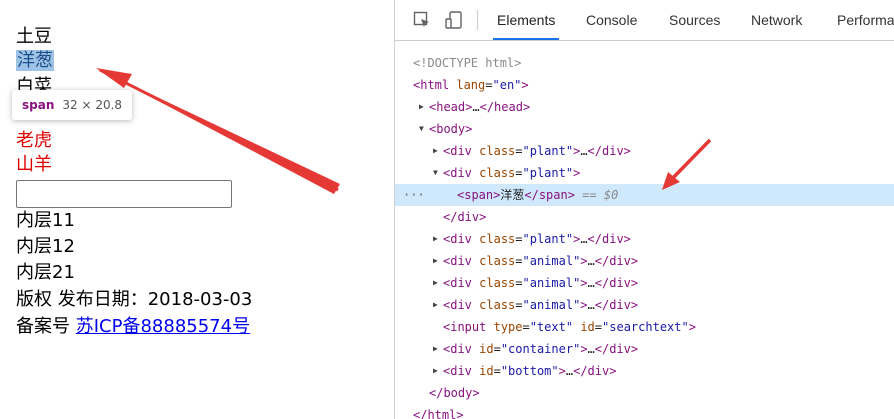  What do you see at coordinates (46, 326) in the screenshot?
I see `record-label: 备案号` at bounding box center [46, 326].